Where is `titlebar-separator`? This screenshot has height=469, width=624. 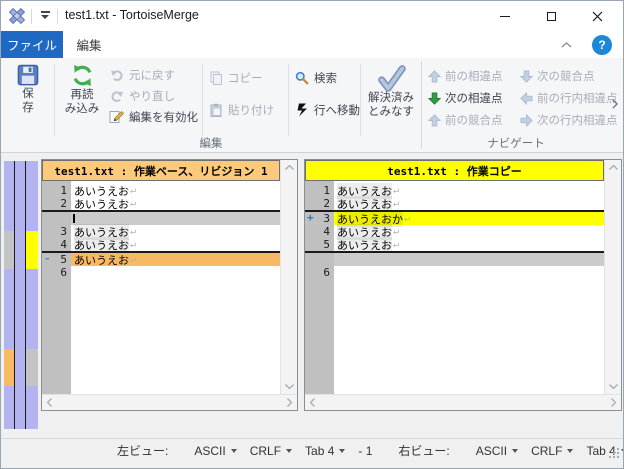 titlebar-separator is located at coordinates (57, 16).